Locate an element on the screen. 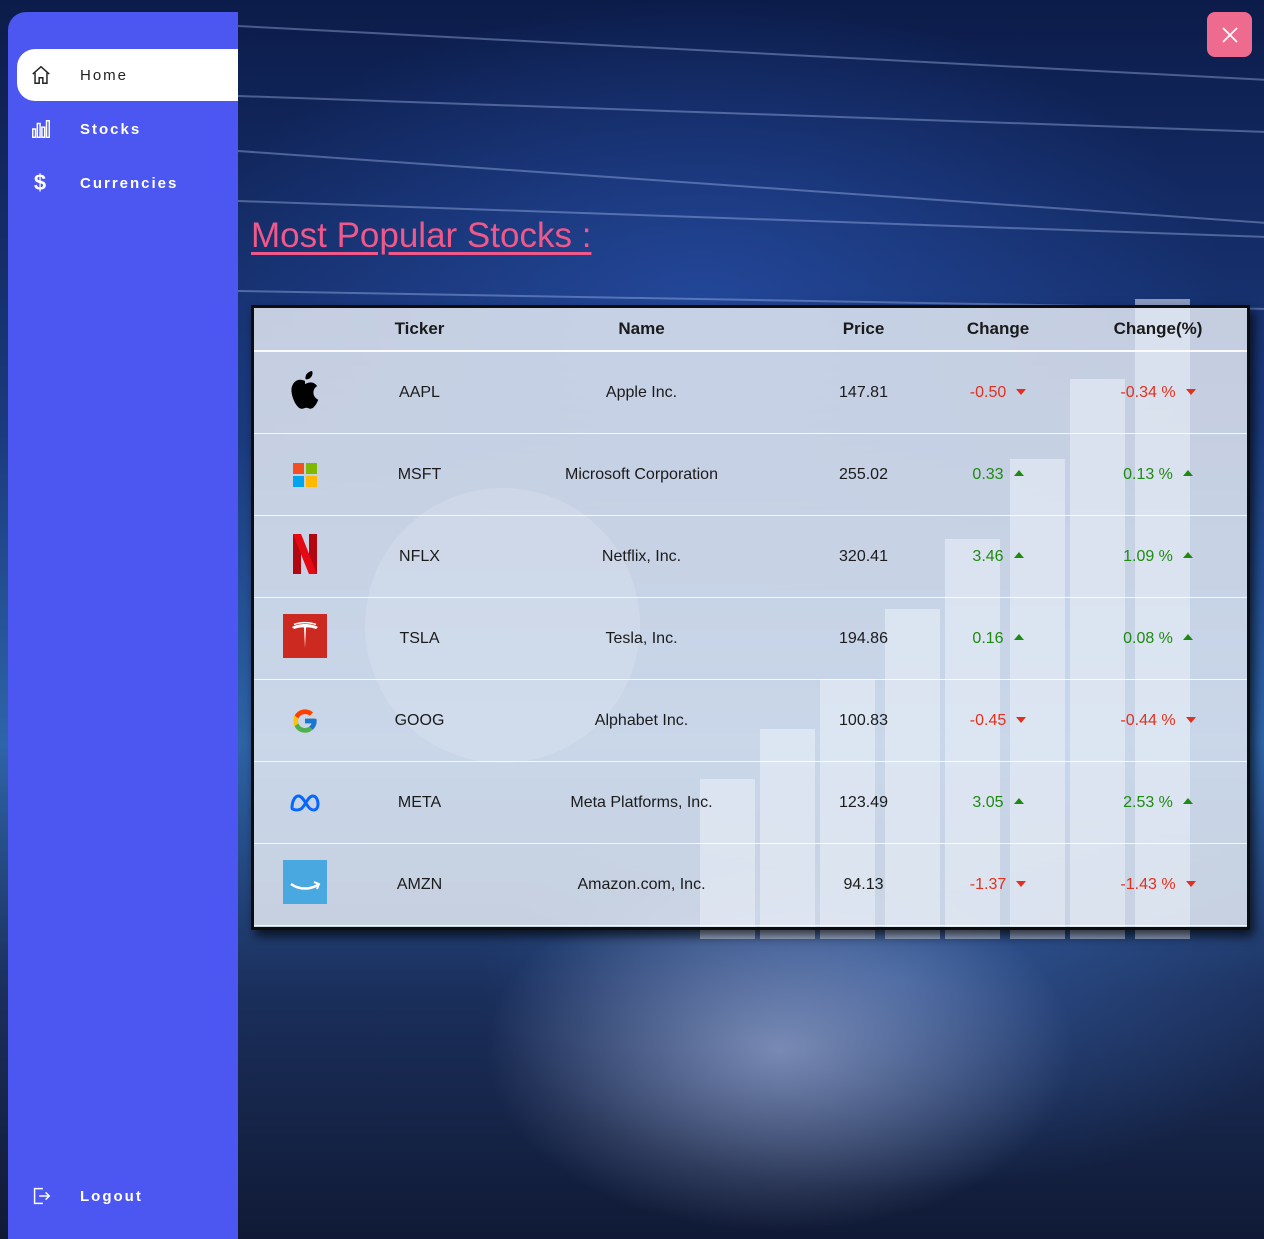 This screenshot has width=1264, height=1239. sidebar-cap is located at coordinates (123, 30).